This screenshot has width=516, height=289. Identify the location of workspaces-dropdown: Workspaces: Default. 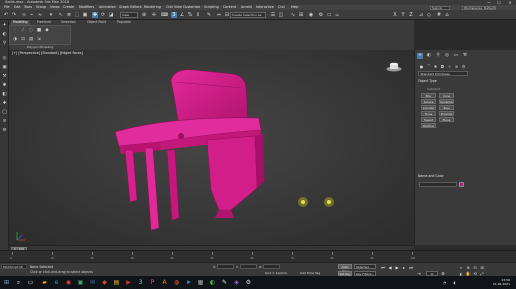
(479, 7).